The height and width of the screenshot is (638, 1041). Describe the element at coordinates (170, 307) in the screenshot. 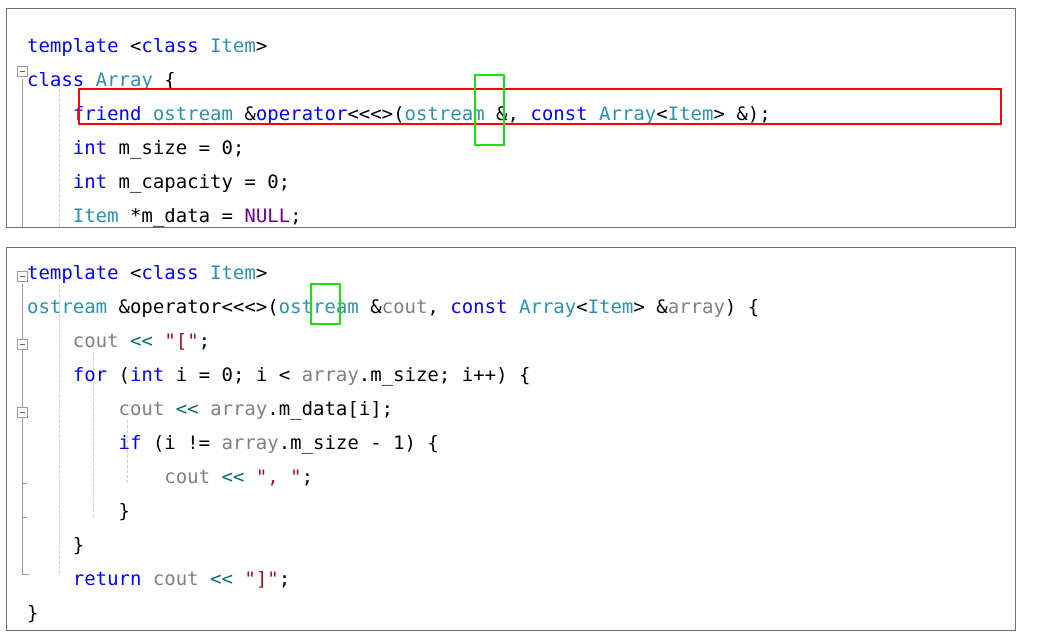

I see `code-token: &operator` at that location.